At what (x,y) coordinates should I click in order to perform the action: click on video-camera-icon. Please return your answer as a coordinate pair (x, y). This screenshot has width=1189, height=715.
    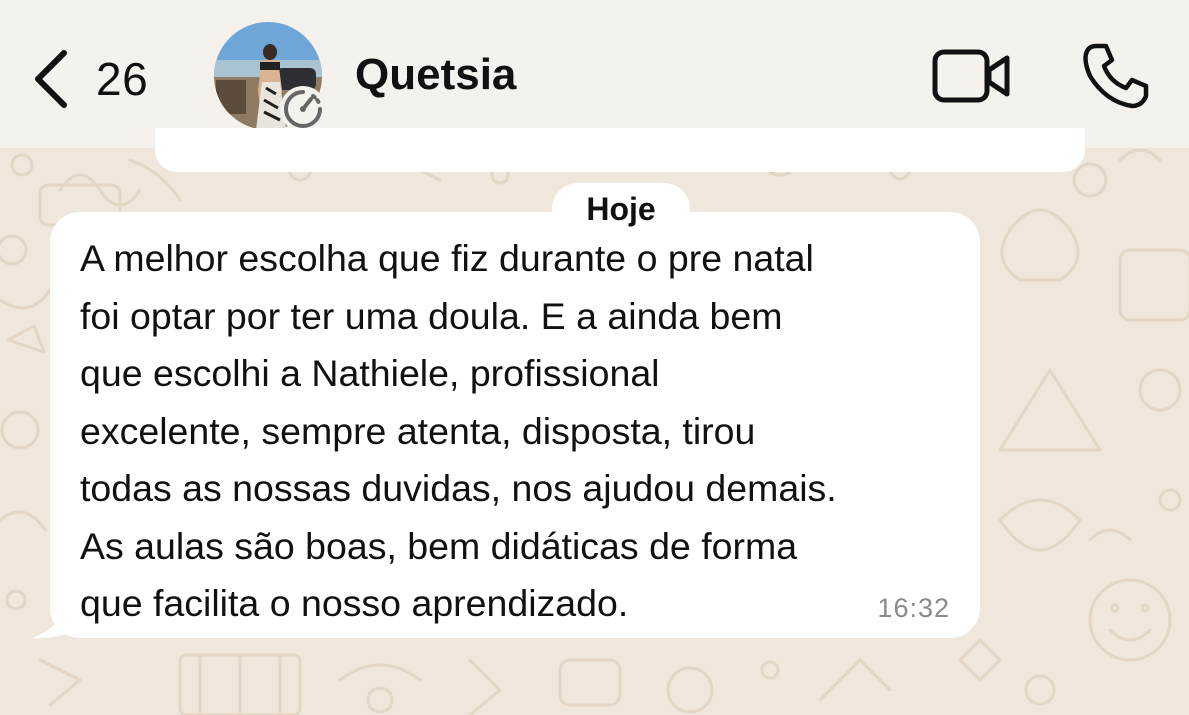
    Looking at the image, I should click on (971, 76).